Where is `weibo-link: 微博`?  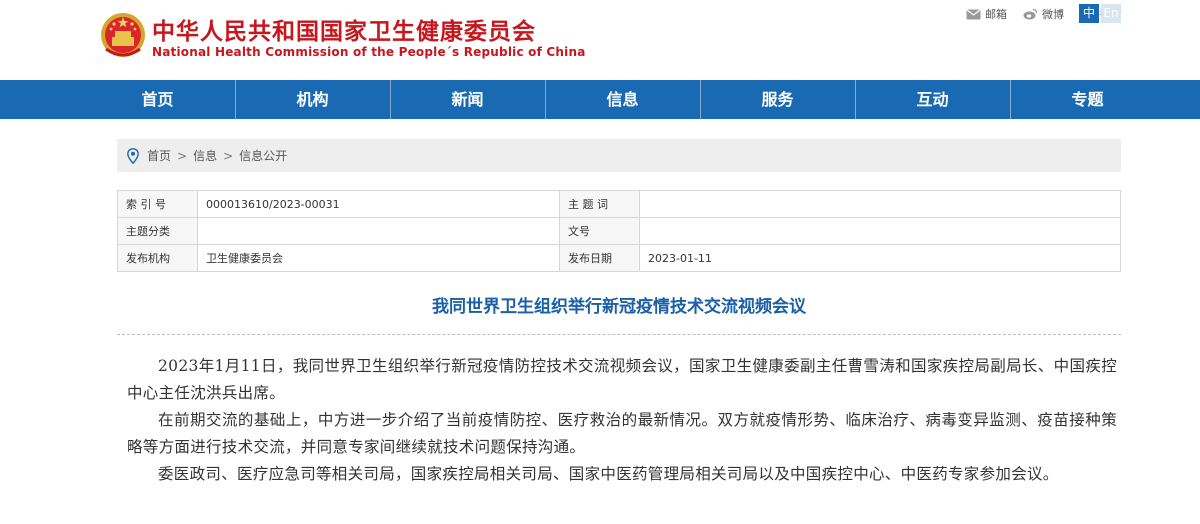
weibo-link: 微博 is located at coordinates (1043, 14).